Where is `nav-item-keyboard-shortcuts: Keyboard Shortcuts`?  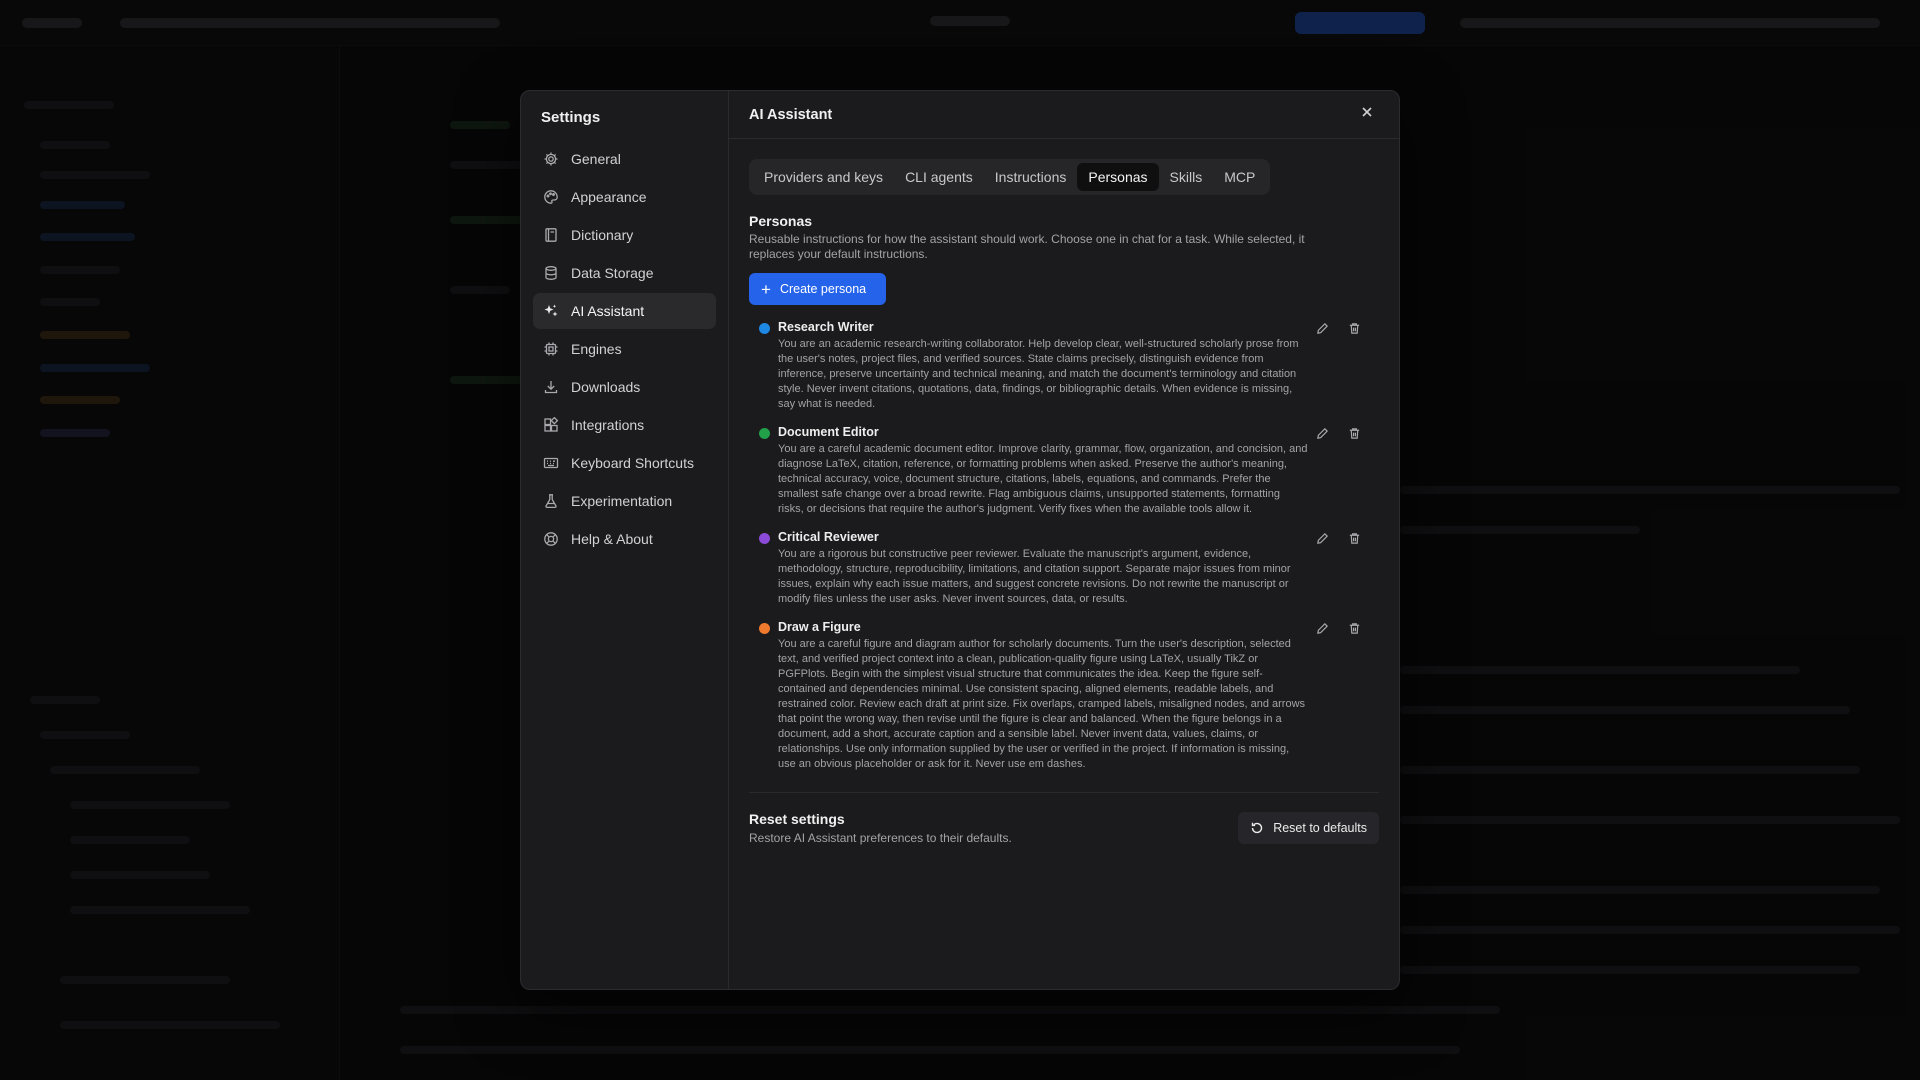
nav-item-keyboard-shortcuts: Keyboard Shortcuts is located at coordinates (624, 463).